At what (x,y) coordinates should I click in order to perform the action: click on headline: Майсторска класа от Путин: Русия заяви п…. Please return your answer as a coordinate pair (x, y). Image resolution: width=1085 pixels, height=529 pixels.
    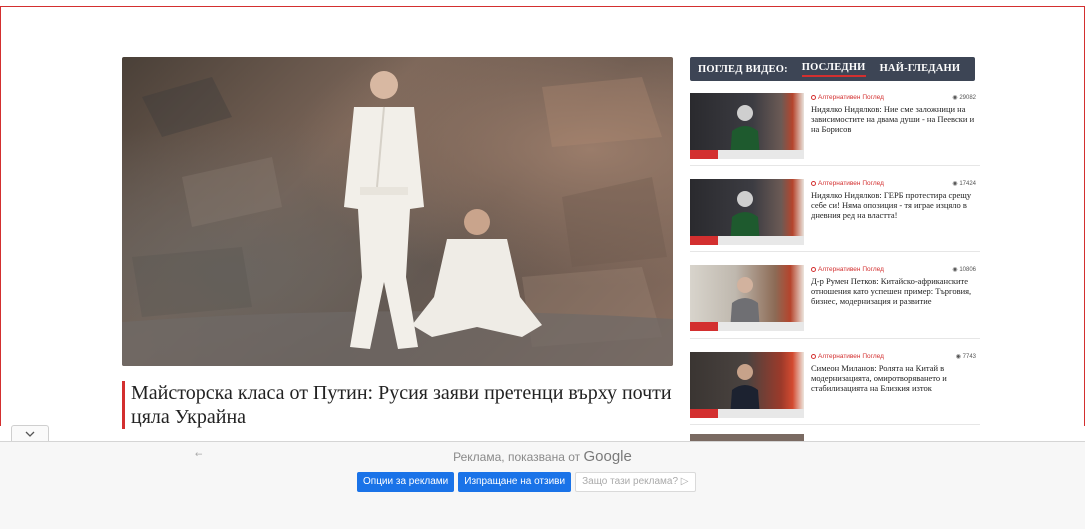
    Looking at the image, I should click on (402, 405).